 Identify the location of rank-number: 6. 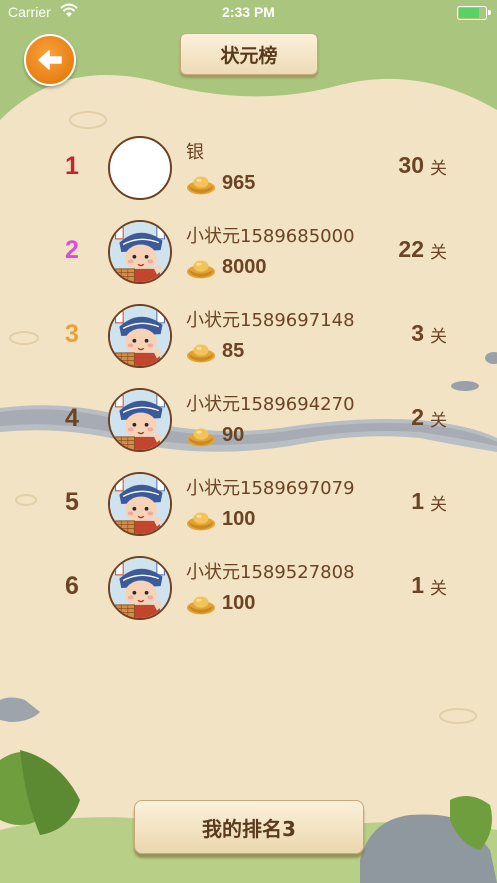
(72, 586).